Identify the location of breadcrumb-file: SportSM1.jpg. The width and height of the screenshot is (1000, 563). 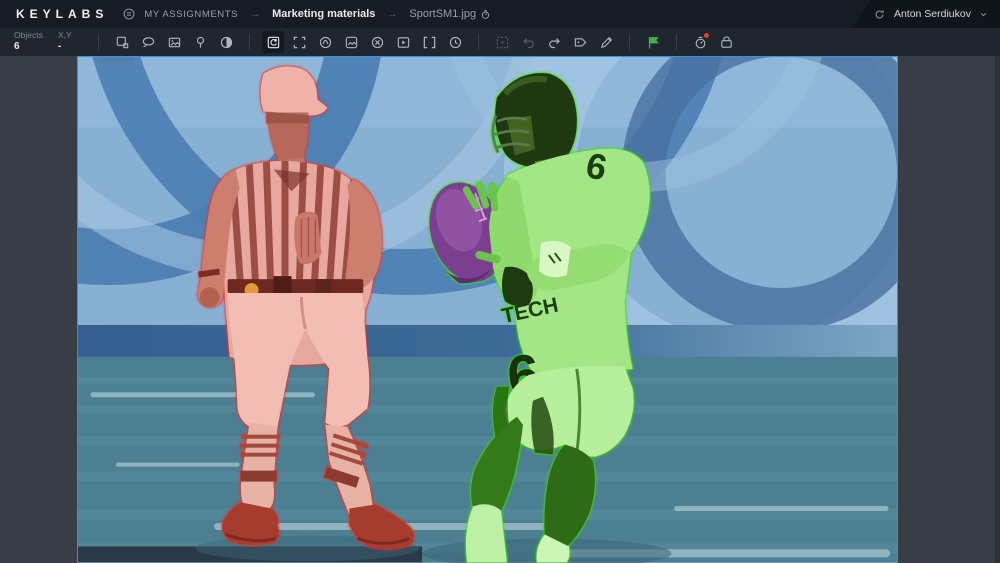
(450, 14).